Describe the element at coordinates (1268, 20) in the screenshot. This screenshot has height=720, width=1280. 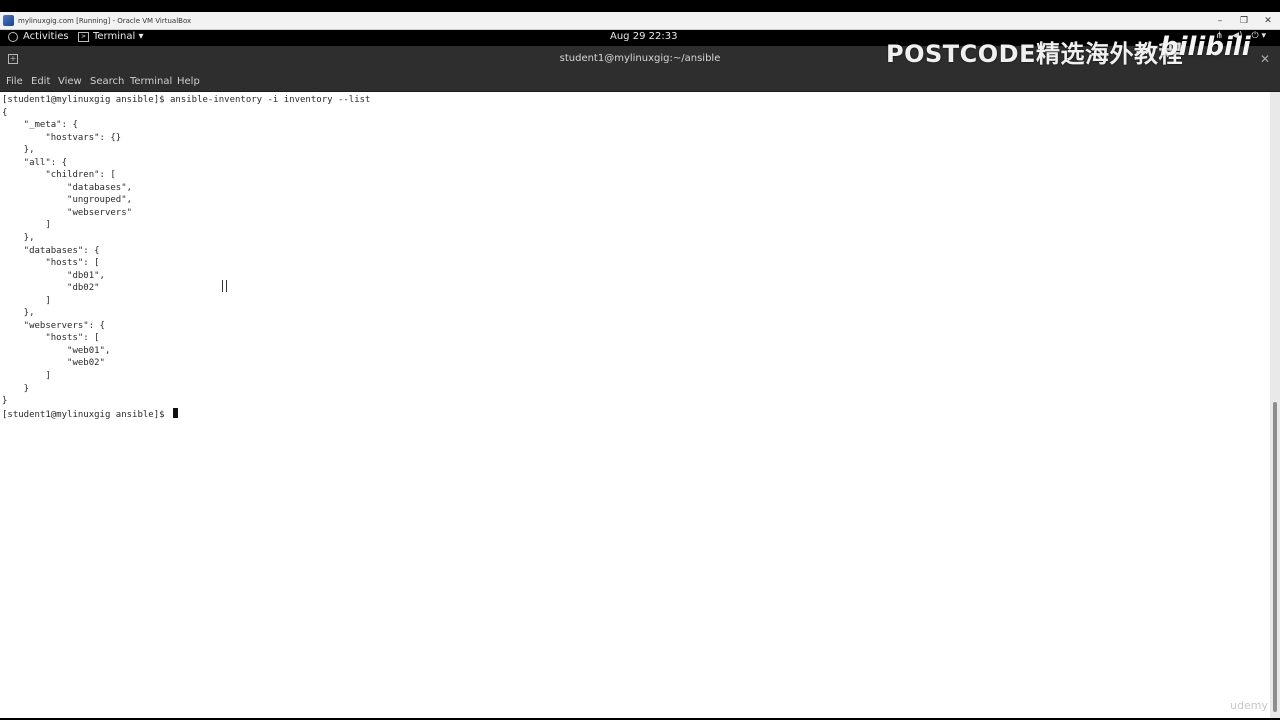
I see `close-button: ✕` at that location.